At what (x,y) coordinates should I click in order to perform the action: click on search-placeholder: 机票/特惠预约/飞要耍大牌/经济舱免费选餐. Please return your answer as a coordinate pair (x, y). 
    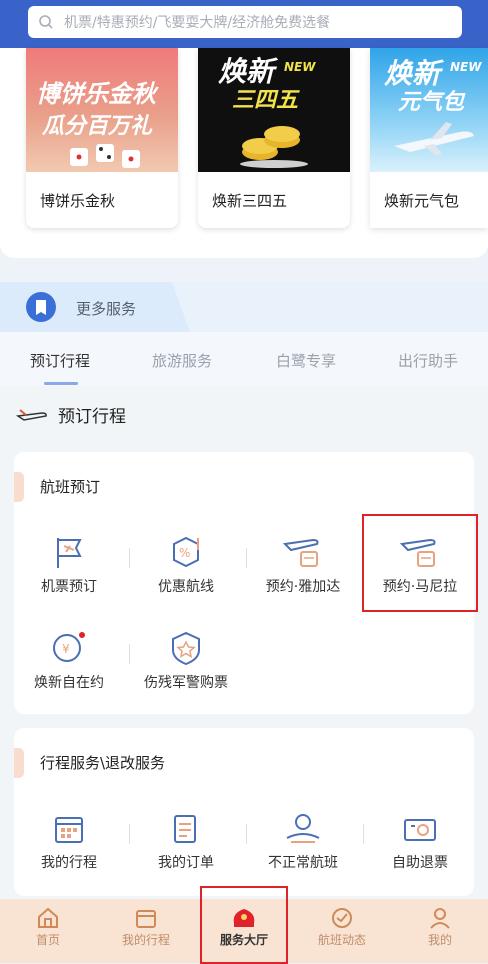
    Looking at the image, I should click on (197, 23).